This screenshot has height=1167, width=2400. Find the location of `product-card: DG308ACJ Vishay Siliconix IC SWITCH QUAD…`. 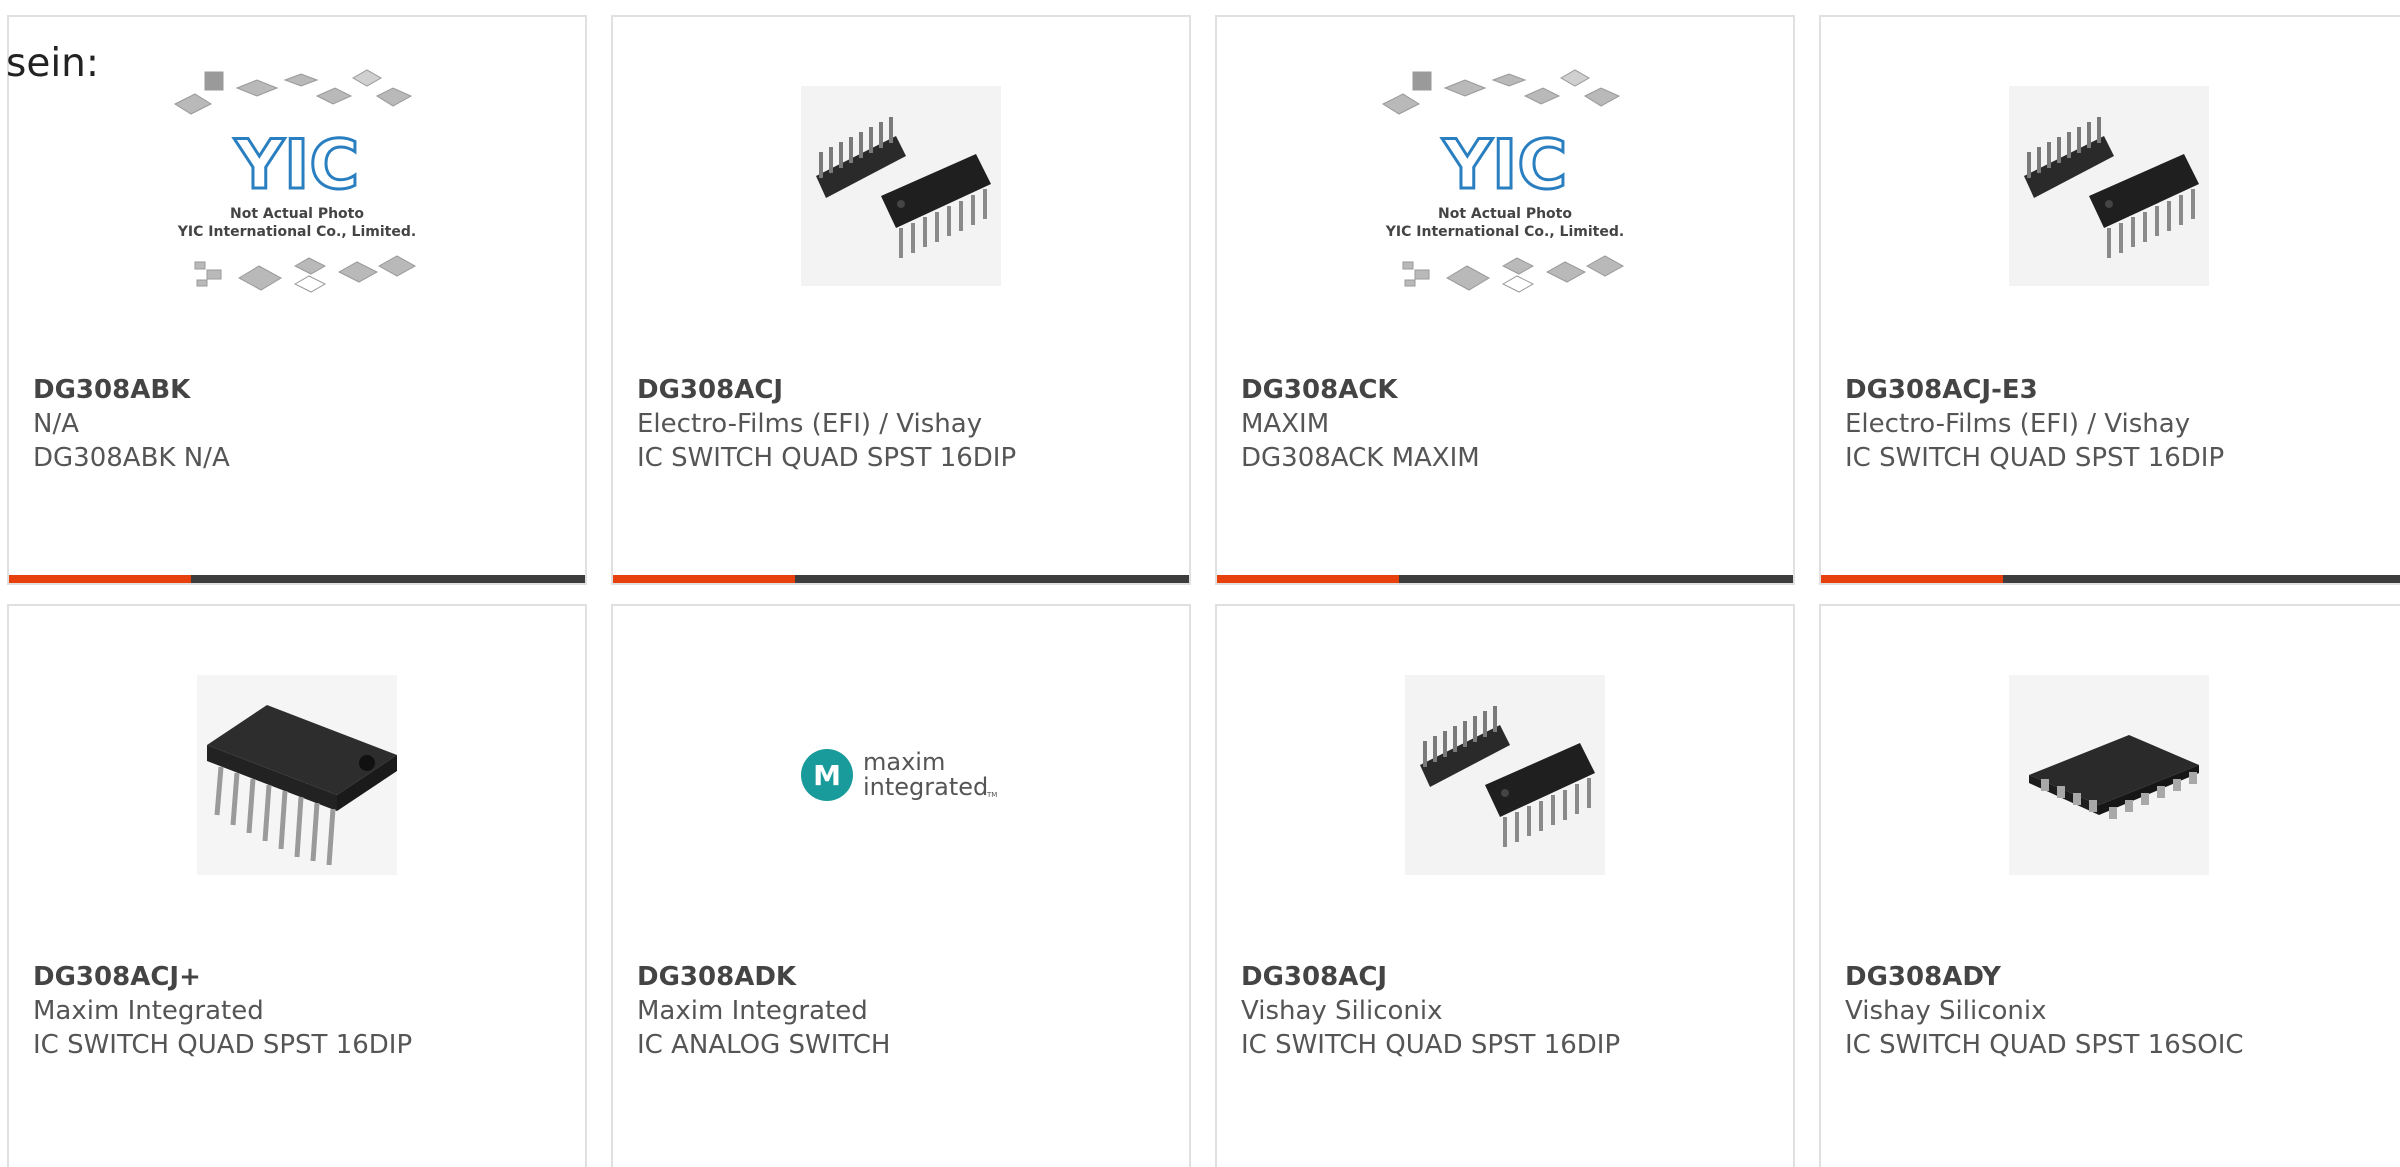

product-card: DG308ACJ Vishay Siliconix IC SWITCH QUAD… is located at coordinates (1505, 885).